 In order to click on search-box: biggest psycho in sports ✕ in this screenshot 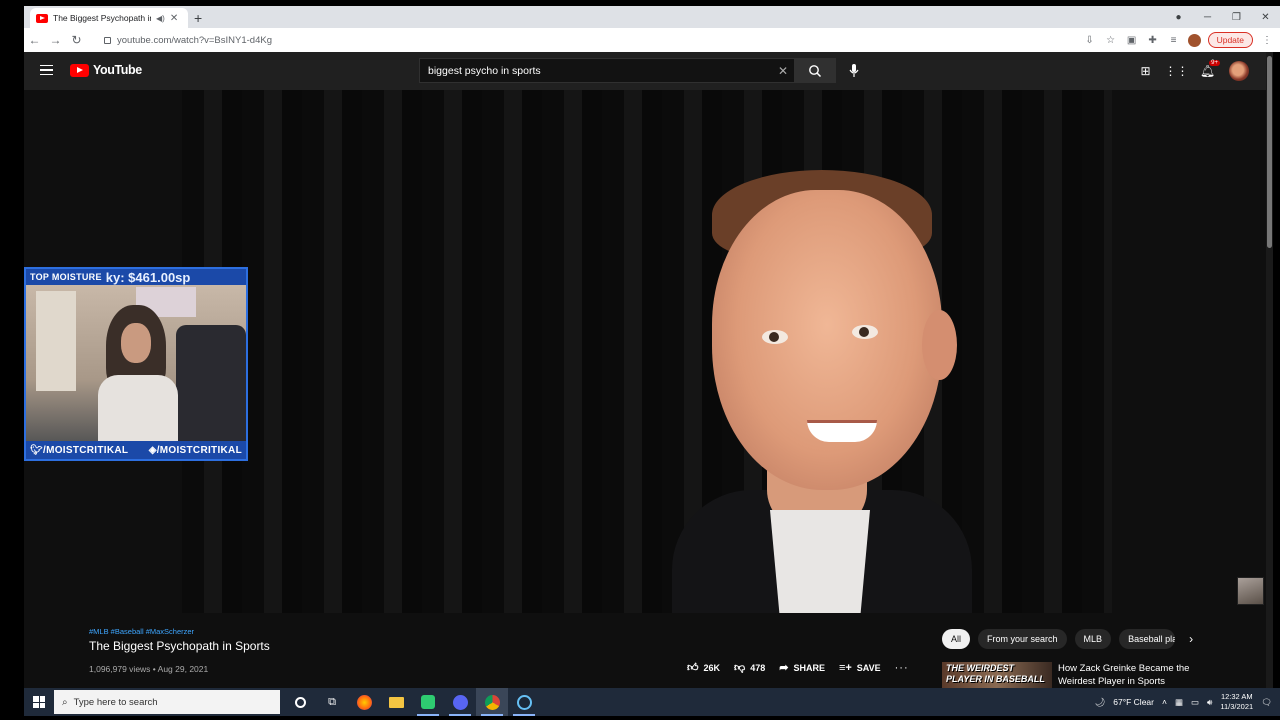, I will do `click(606, 70)`.